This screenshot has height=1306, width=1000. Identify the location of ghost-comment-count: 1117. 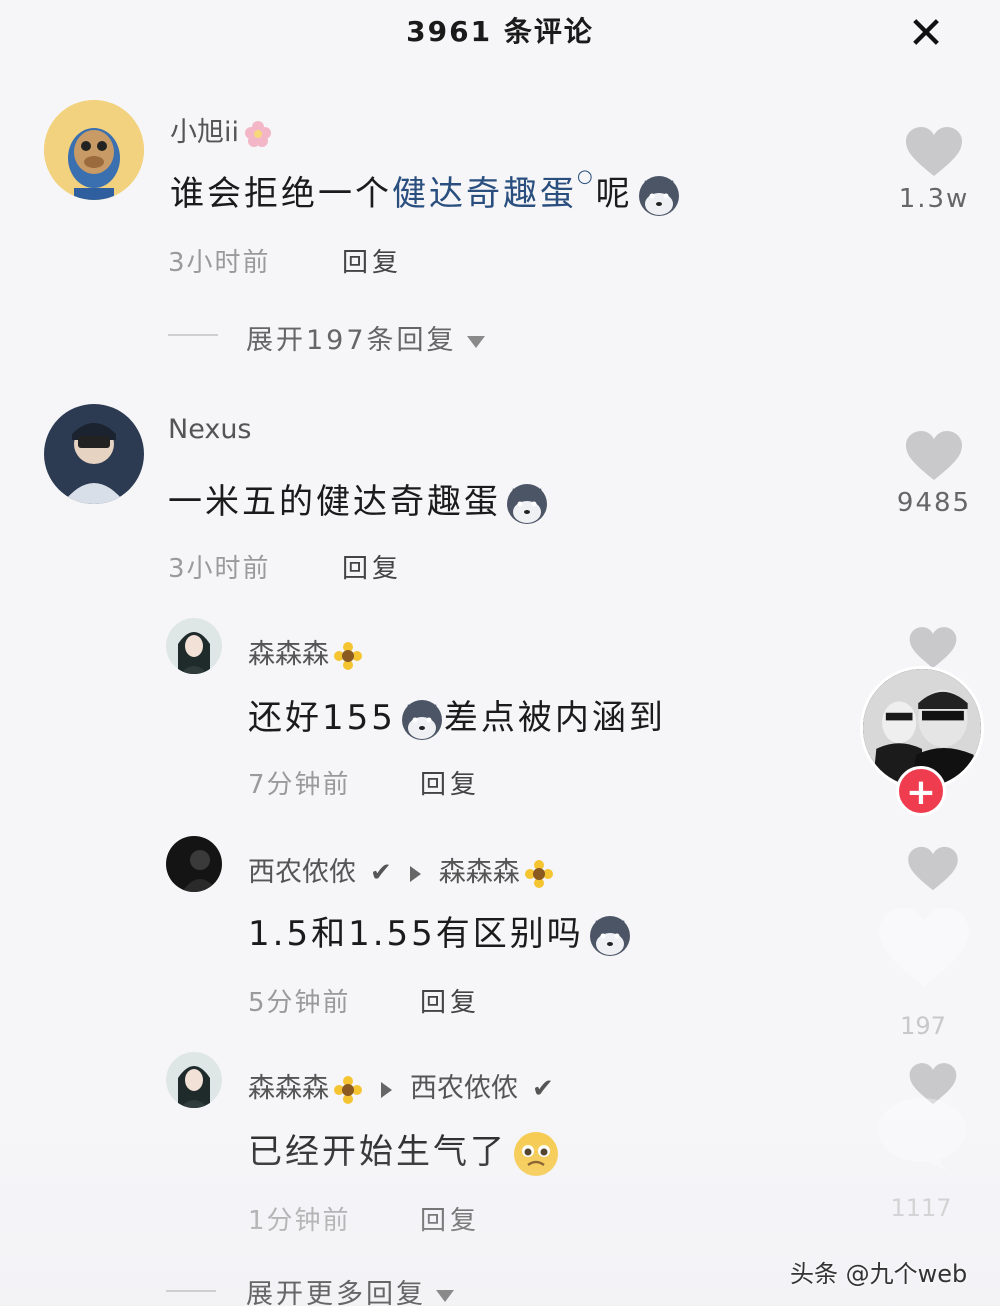
(921, 1208).